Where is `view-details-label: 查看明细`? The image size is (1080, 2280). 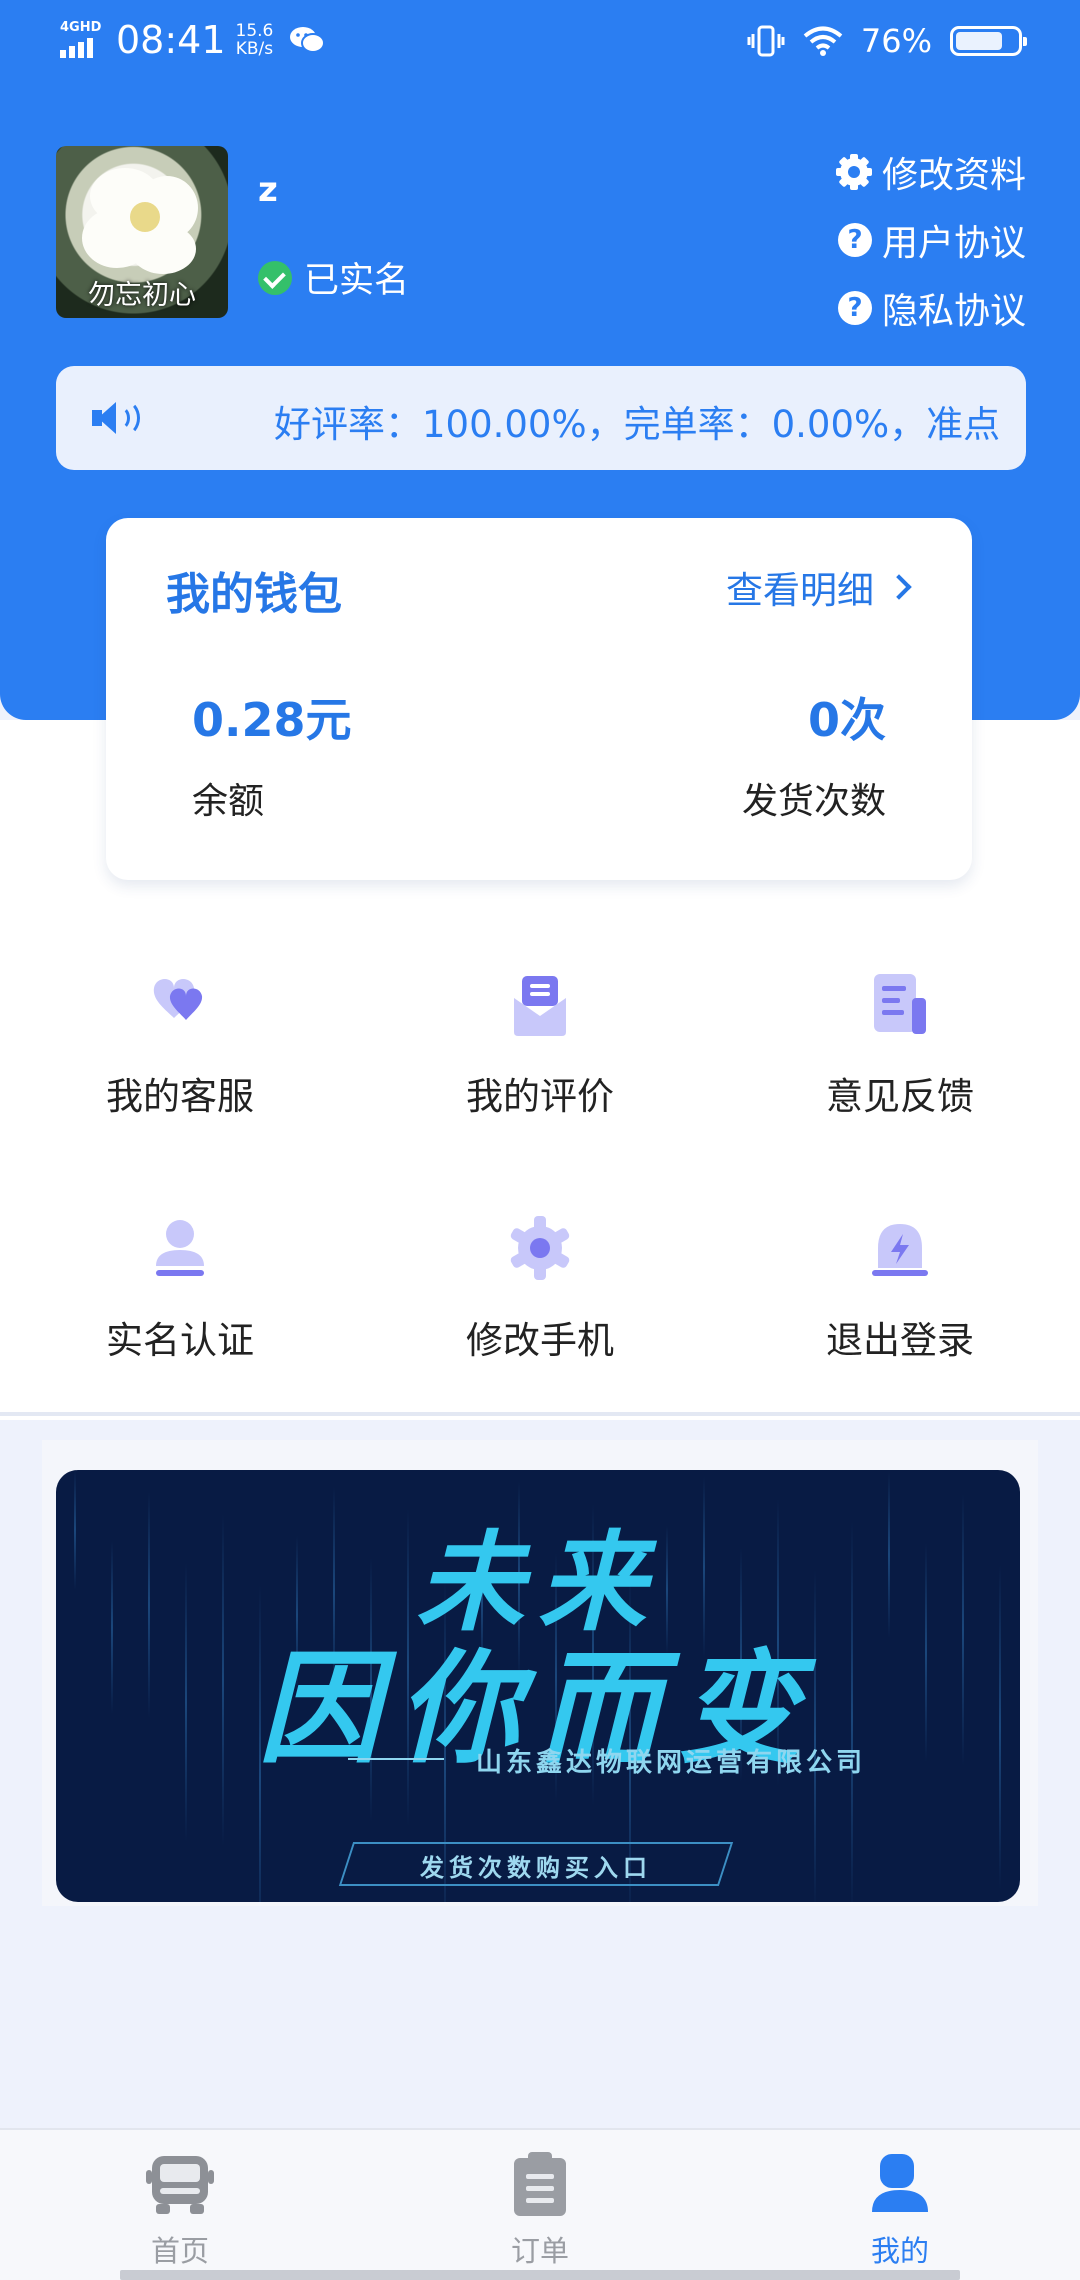 view-details-label: 查看明细 is located at coordinates (800, 590).